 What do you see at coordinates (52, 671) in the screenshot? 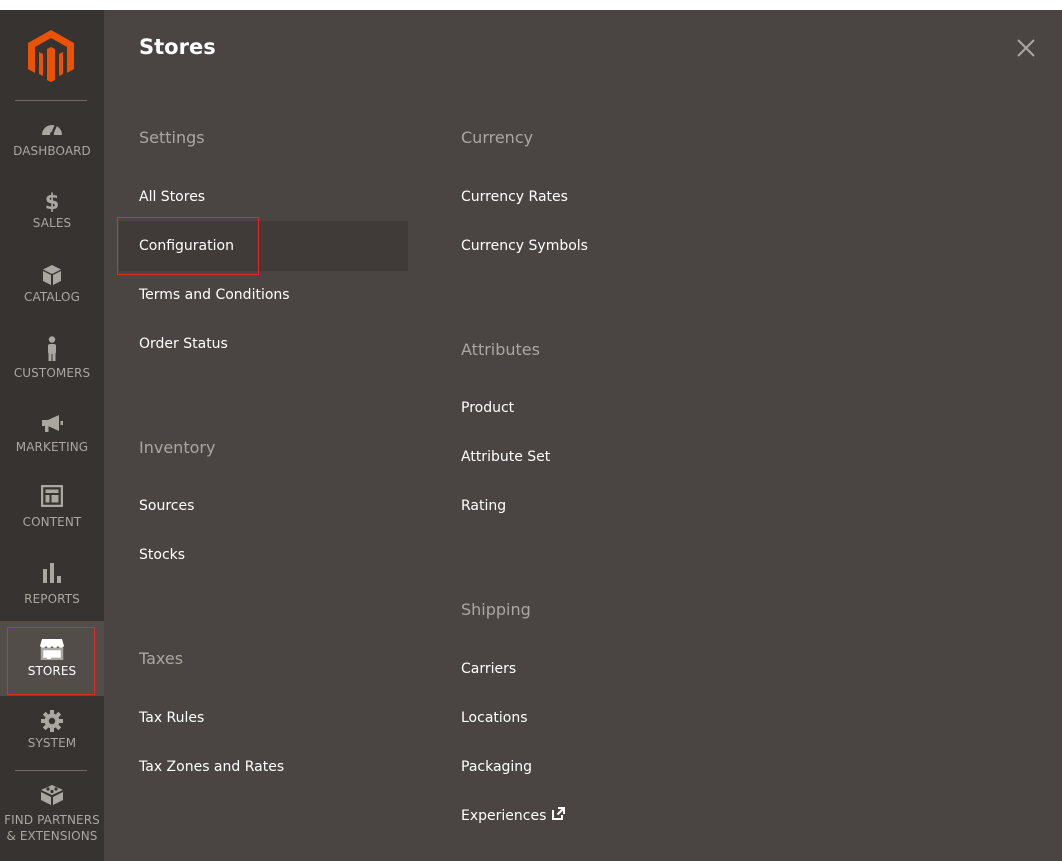
I see `nav-label: STORES` at bounding box center [52, 671].